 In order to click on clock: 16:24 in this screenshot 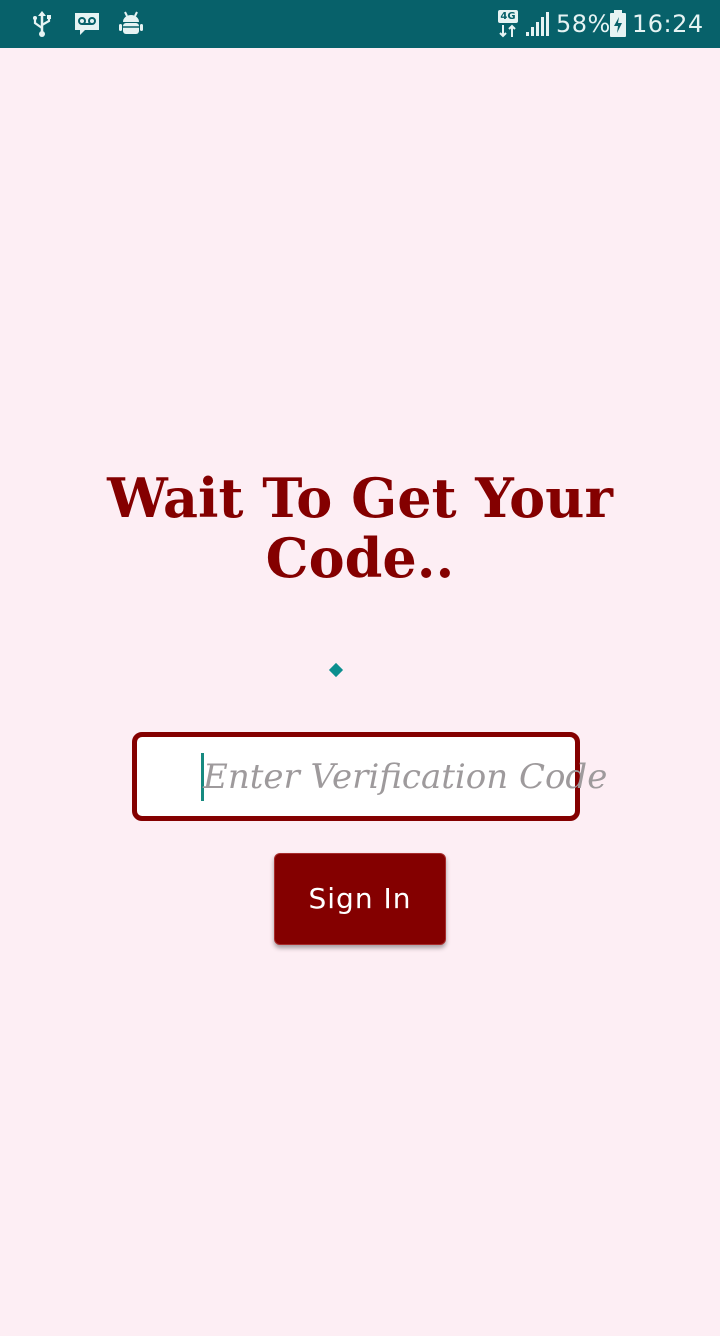, I will do `click(668, 24)`.